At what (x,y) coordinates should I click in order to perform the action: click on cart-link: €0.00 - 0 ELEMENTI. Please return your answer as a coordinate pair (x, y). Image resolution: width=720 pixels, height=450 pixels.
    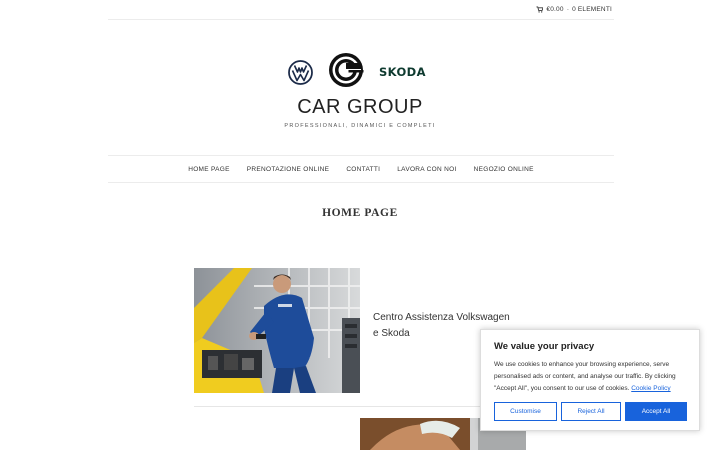
    Looking at the image, I should click on (574, 9).